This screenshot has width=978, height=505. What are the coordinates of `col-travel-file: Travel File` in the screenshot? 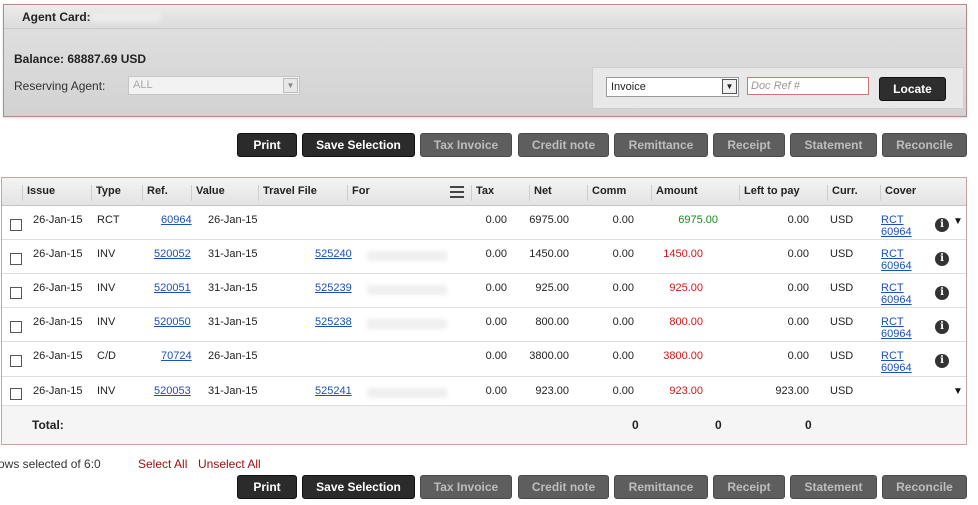 It's located at (287, 193).